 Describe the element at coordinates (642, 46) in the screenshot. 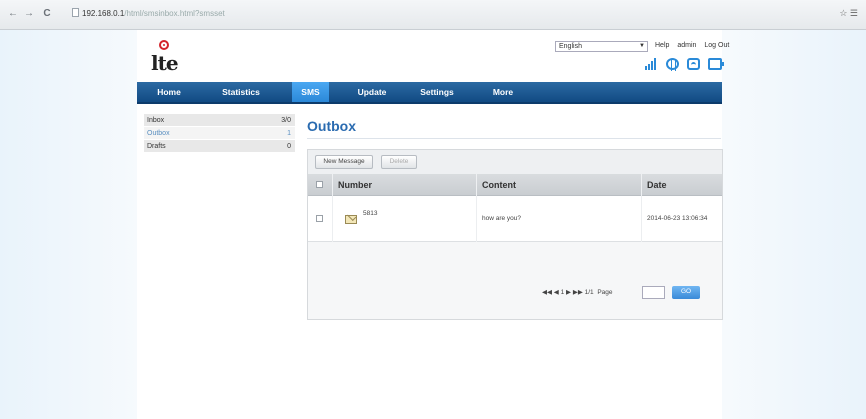

I see `chevron-down-icon: ▼` at that location.